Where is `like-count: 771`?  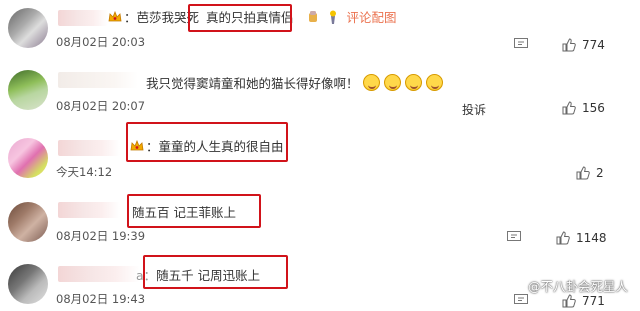
like-count: 771 is located at coordinates (593, 301).